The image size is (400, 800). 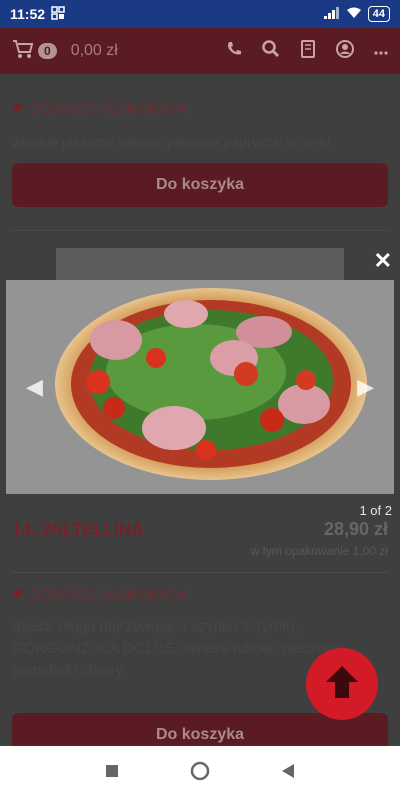 I want to click on favorite-link: ❤ DODAJ DO ULUBIONYCH, so click(x=93, y=594).